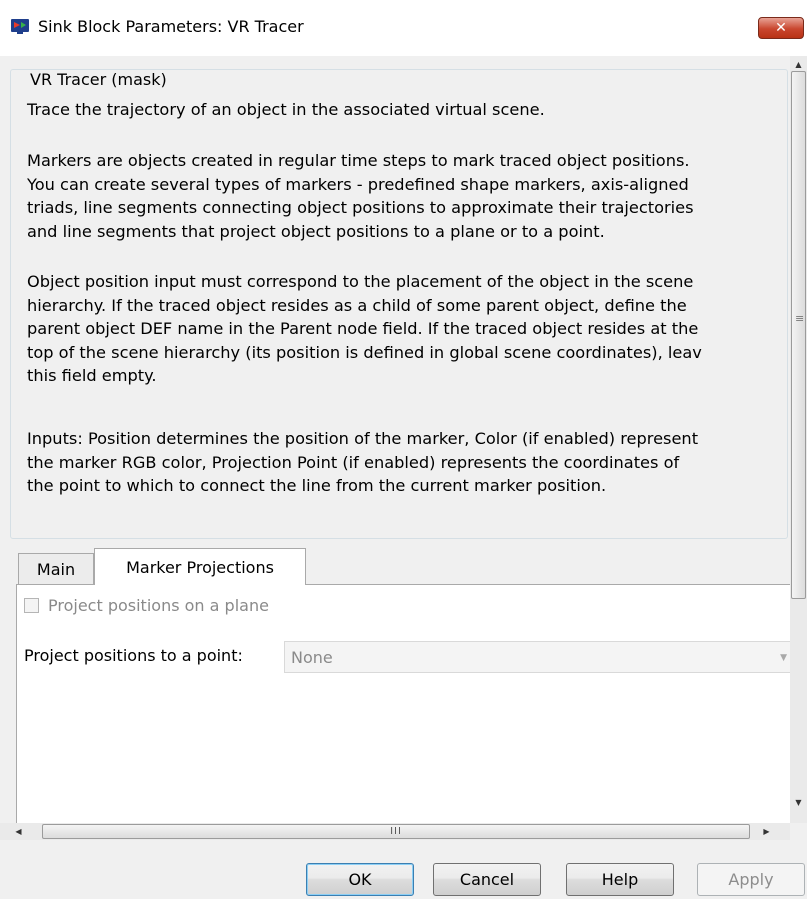 The image size is (807, 899). I want to click on vertical-scroll-thumb: ≡, so click(798, 335).